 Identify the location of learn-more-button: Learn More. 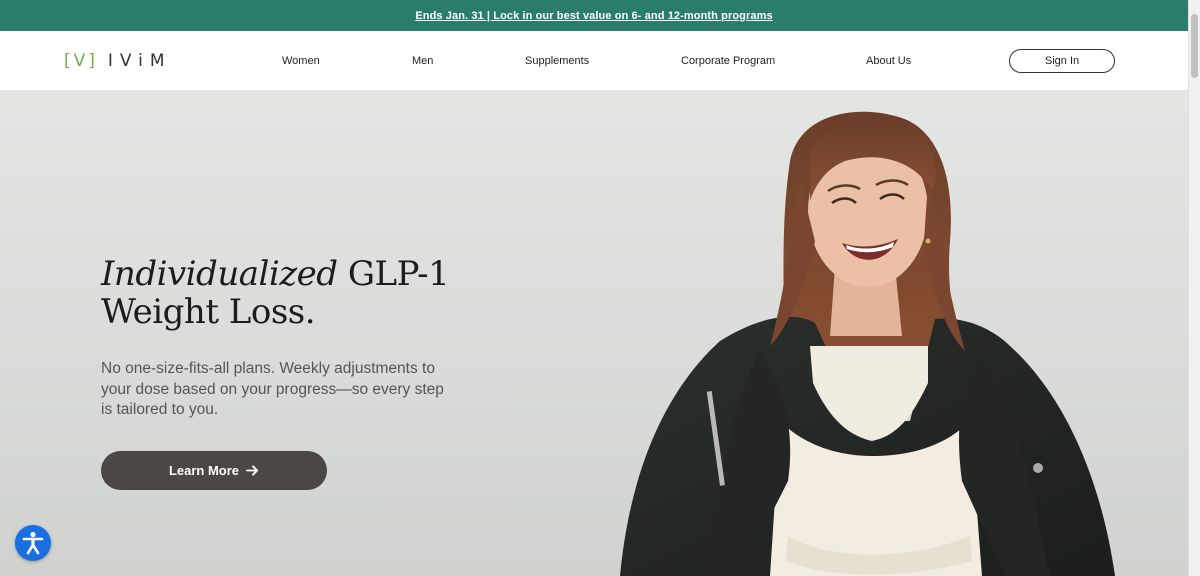
(214, 470).